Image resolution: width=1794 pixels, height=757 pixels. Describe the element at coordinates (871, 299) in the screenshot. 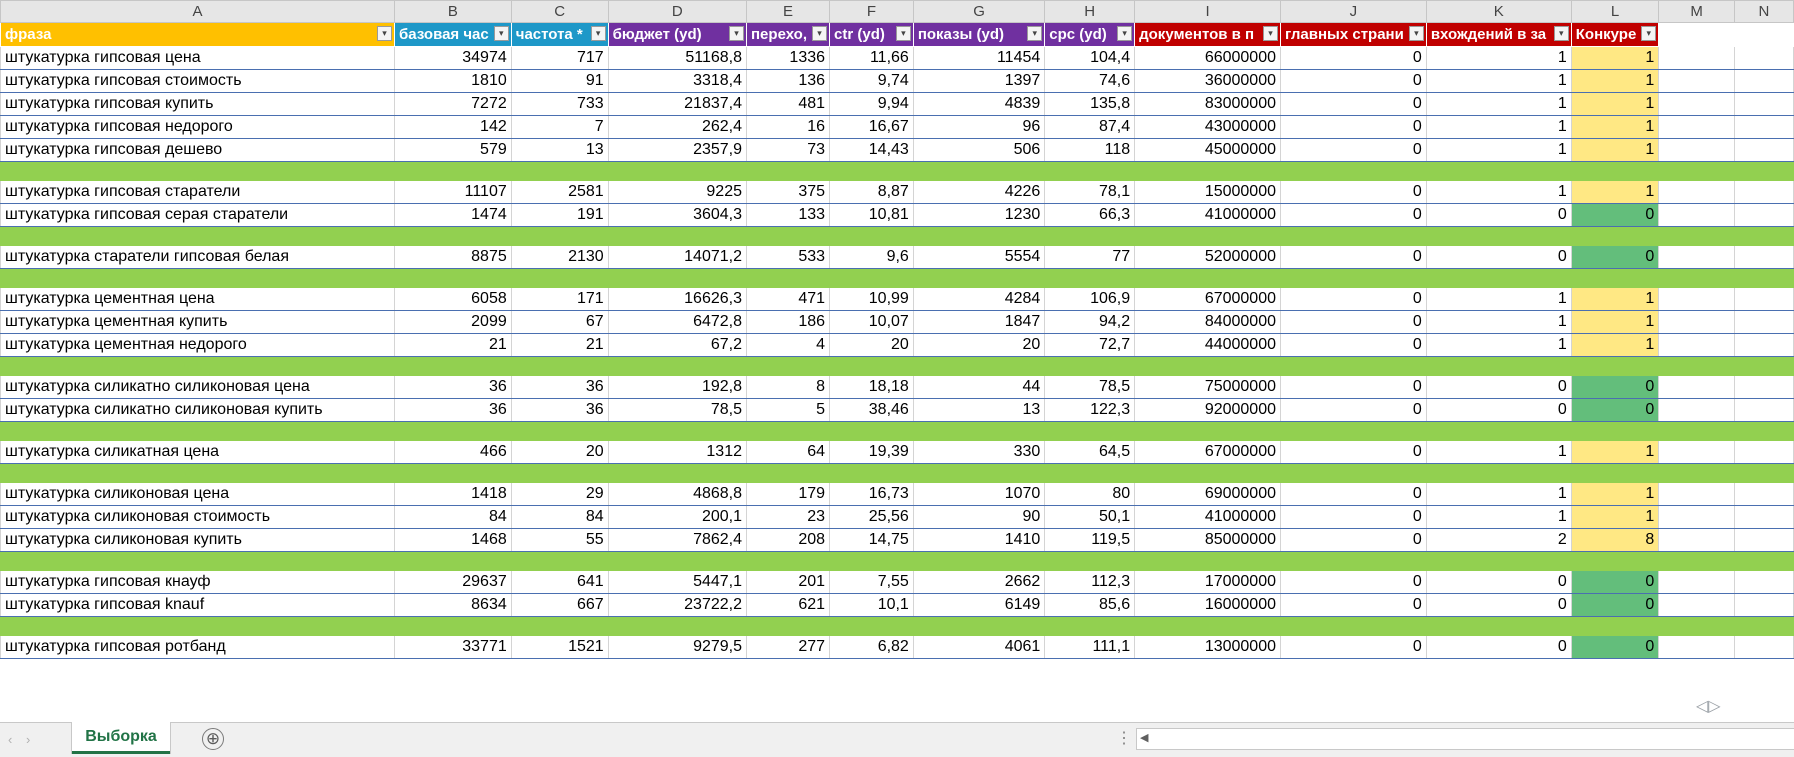

I see `value-cell: 10,99` at that location.